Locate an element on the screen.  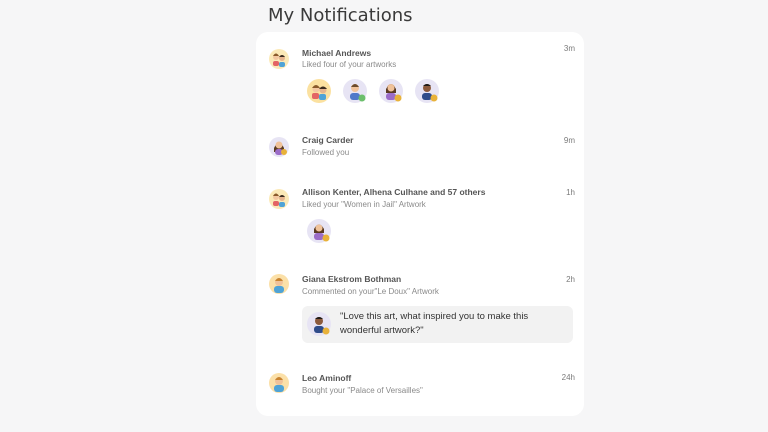
notification-time: 24h is located at coordinates (568, 377).